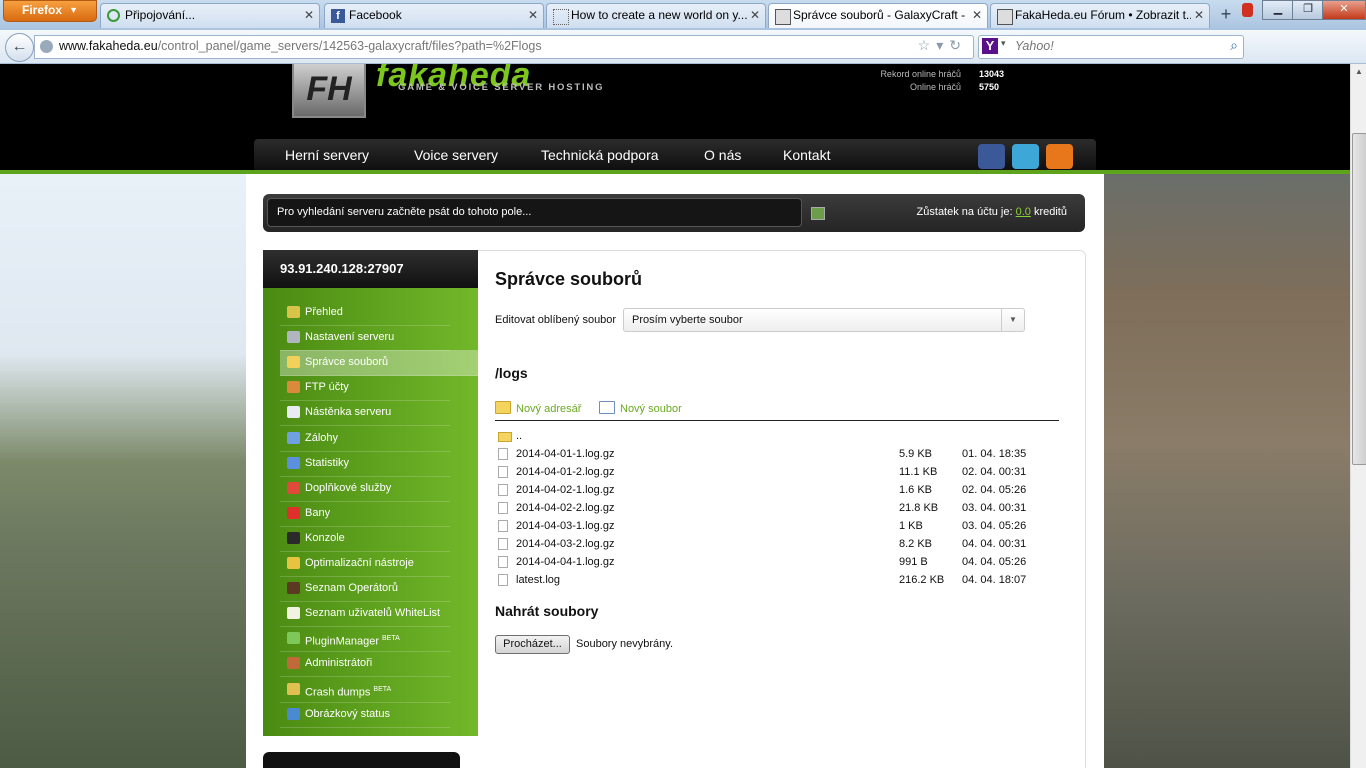 Image resolution: width=1366 pixels, height=768 pixels. Describe the element at coordinates (565, 472) in the screenshot. I see `file-name: 2014-04-01-2.log.gz` at that location.